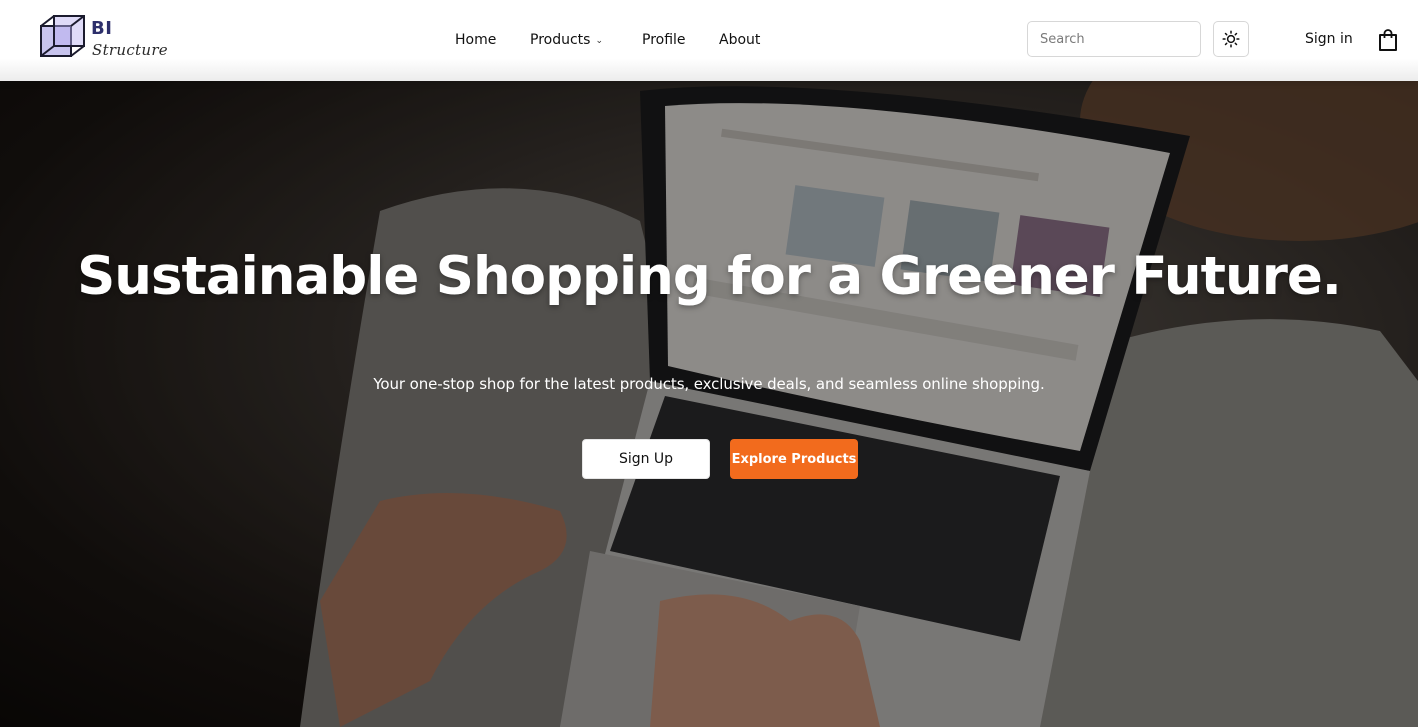  What do you see at coordinates (1329, 39) in the screenshot?
I see `sign-in-link: Sign in` at bounding box center [1329, 39].